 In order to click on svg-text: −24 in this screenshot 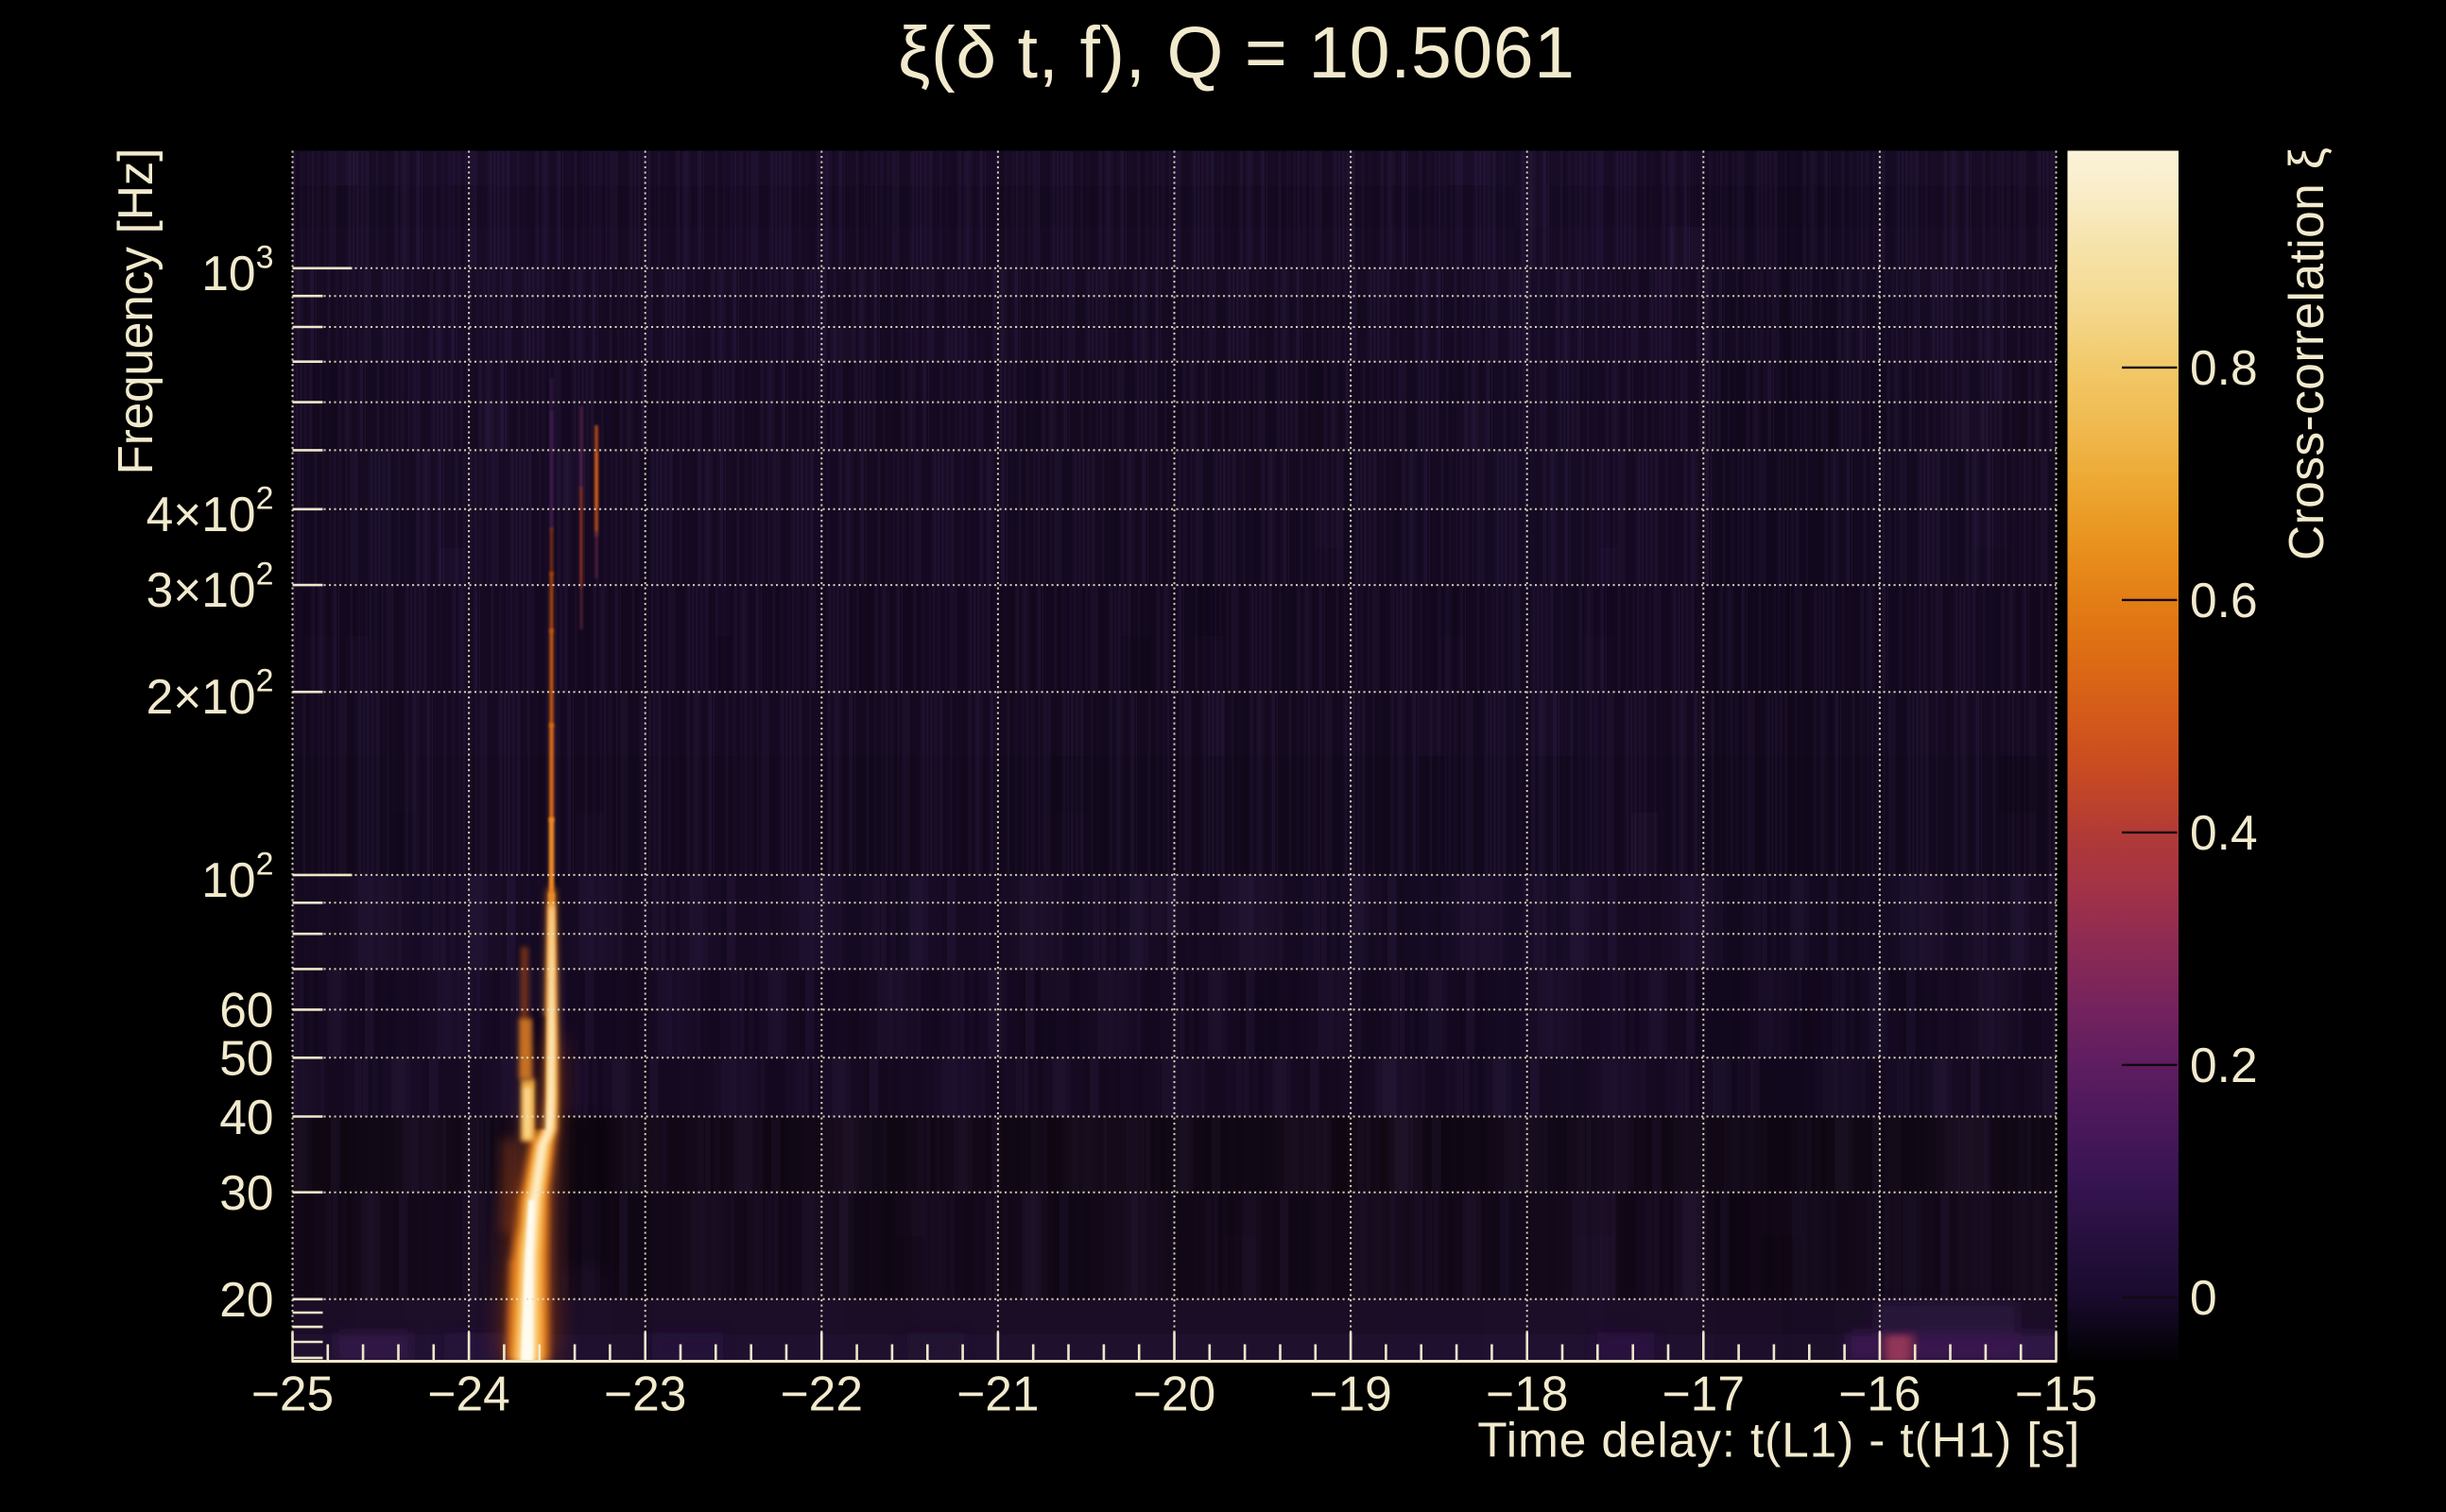, I will do `click(468, 1393)`.